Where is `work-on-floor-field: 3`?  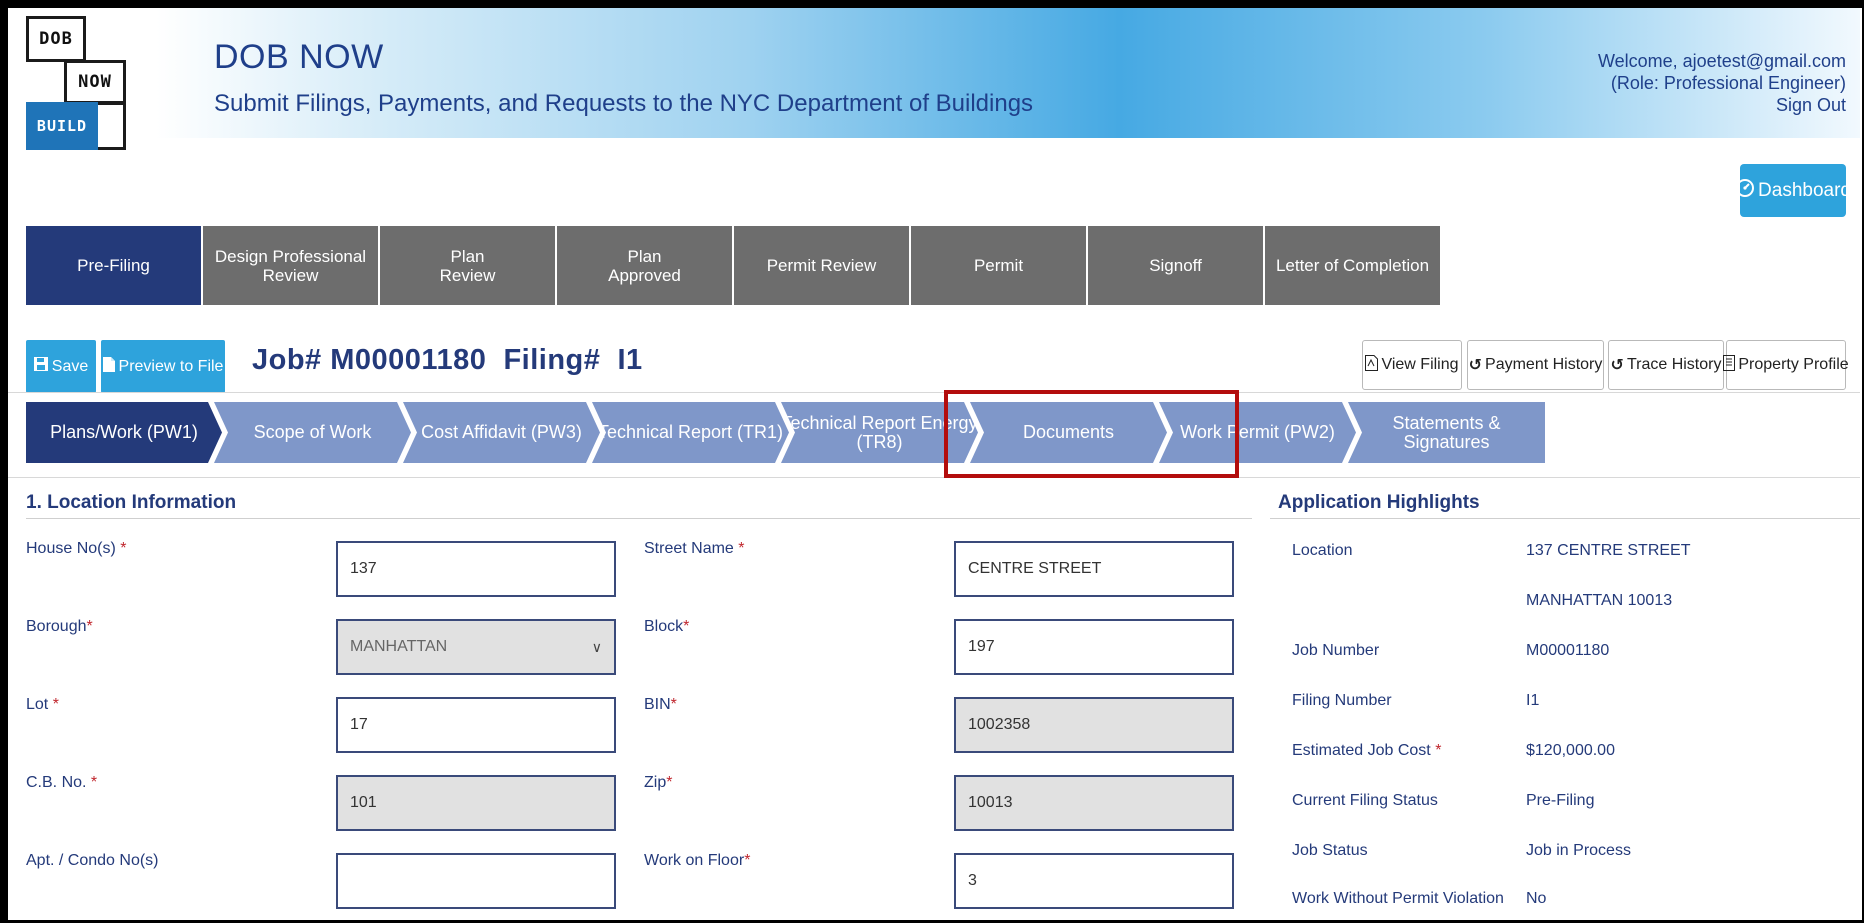
work-on-floor-field: 3 is located at coordinates (1094, 881).